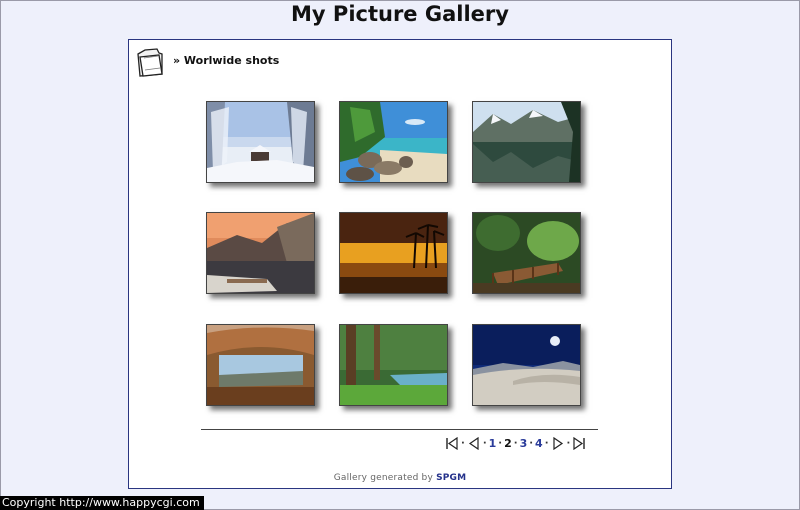 Image resolution: width=800 pixels, height=510 pixels. I want to click on thumb-palm-sunset, so click(393, 253).